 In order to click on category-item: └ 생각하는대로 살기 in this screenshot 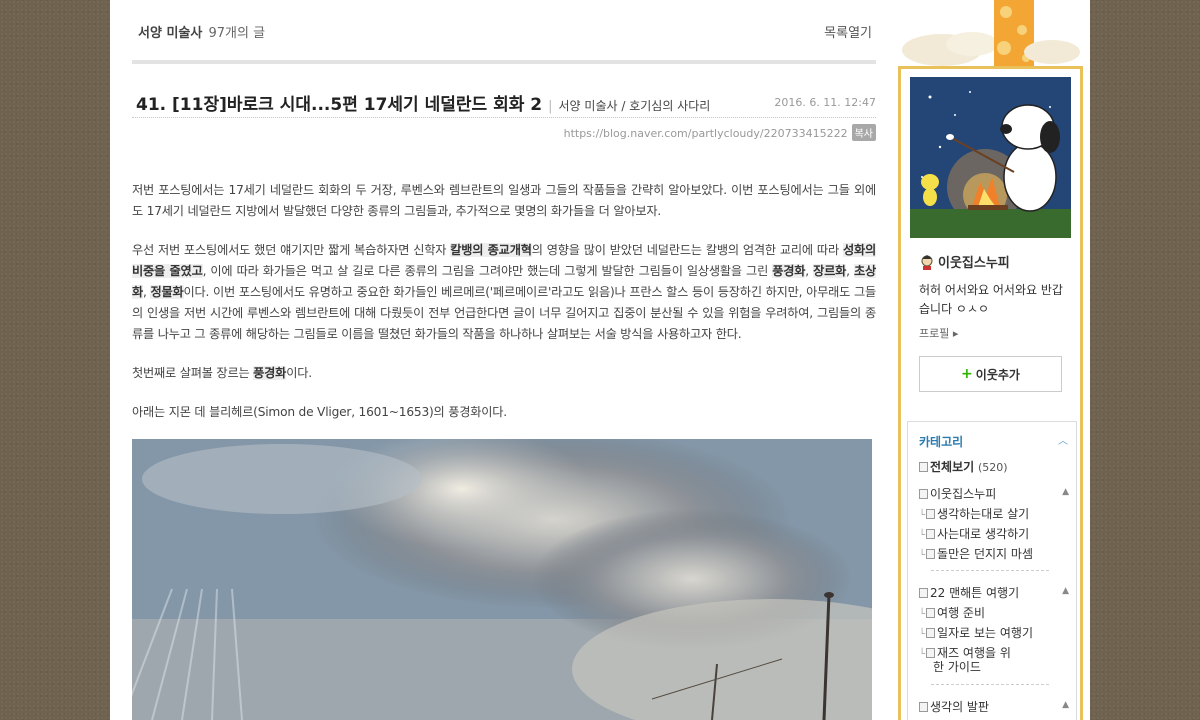, I will do `click(974, 515)`.